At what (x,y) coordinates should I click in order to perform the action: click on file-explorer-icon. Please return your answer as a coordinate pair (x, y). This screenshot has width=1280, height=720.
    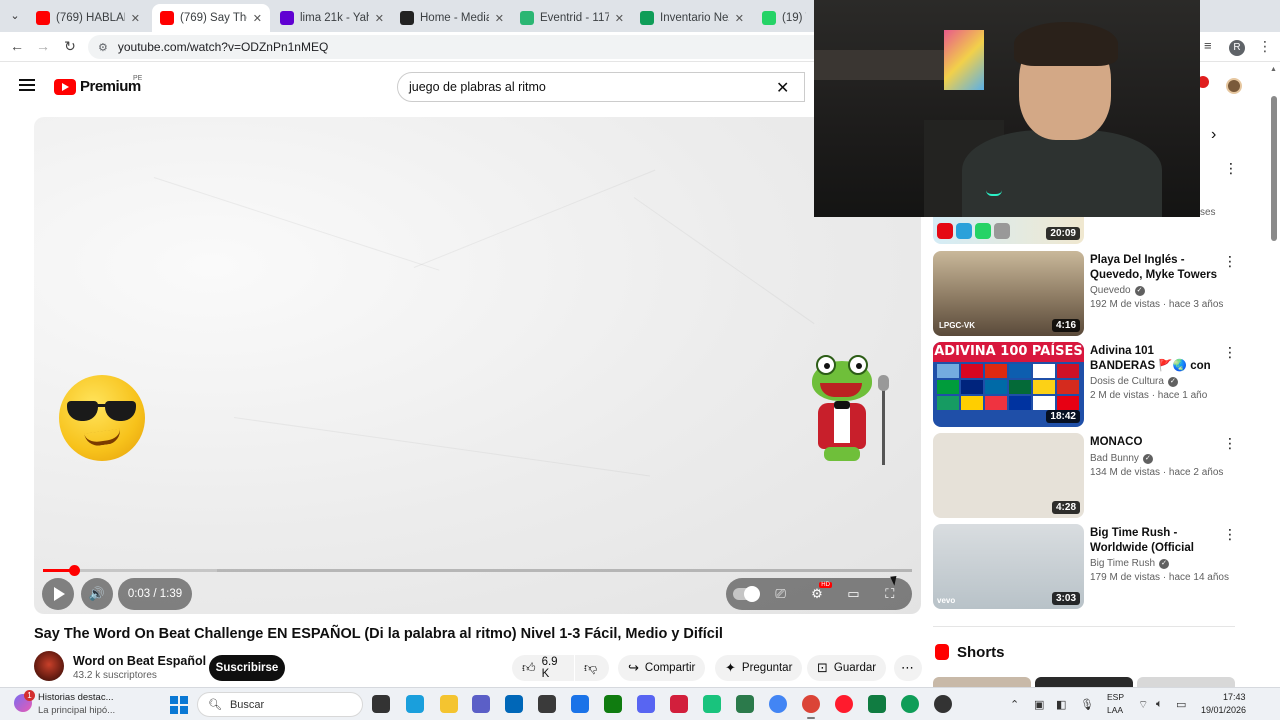
    Looking at the image, I should click on (449, 704).